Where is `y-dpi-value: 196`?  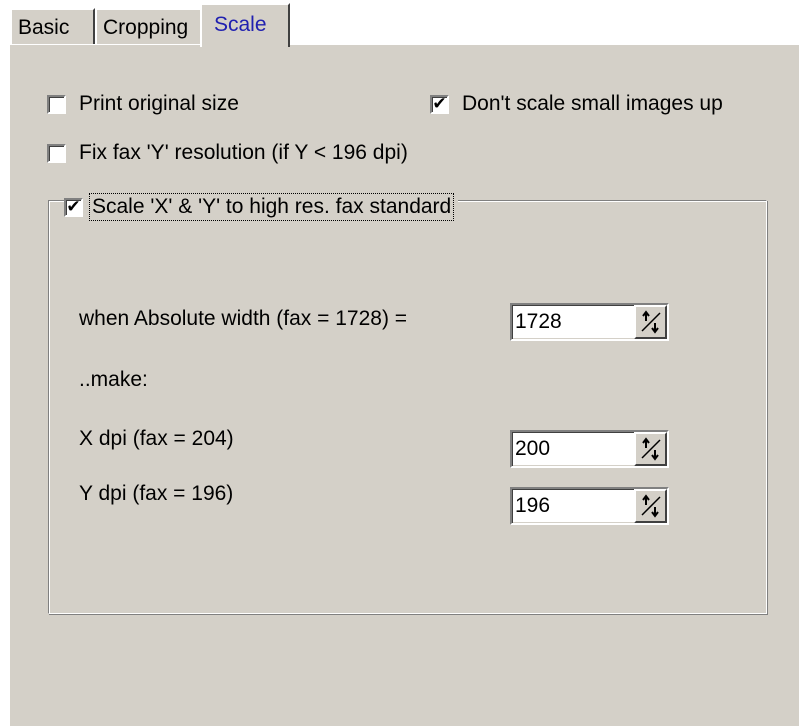
y-dpi-value: 196 is located at coordinates (573, 506).